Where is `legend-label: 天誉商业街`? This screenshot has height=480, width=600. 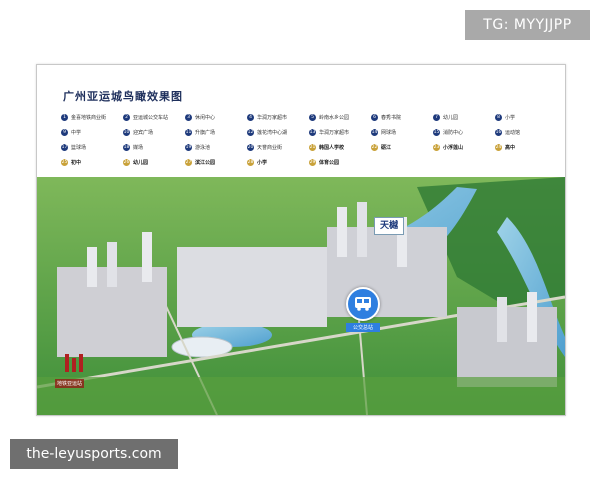
legend-label: 天誉商业街 is located at coordinates (270, 148).